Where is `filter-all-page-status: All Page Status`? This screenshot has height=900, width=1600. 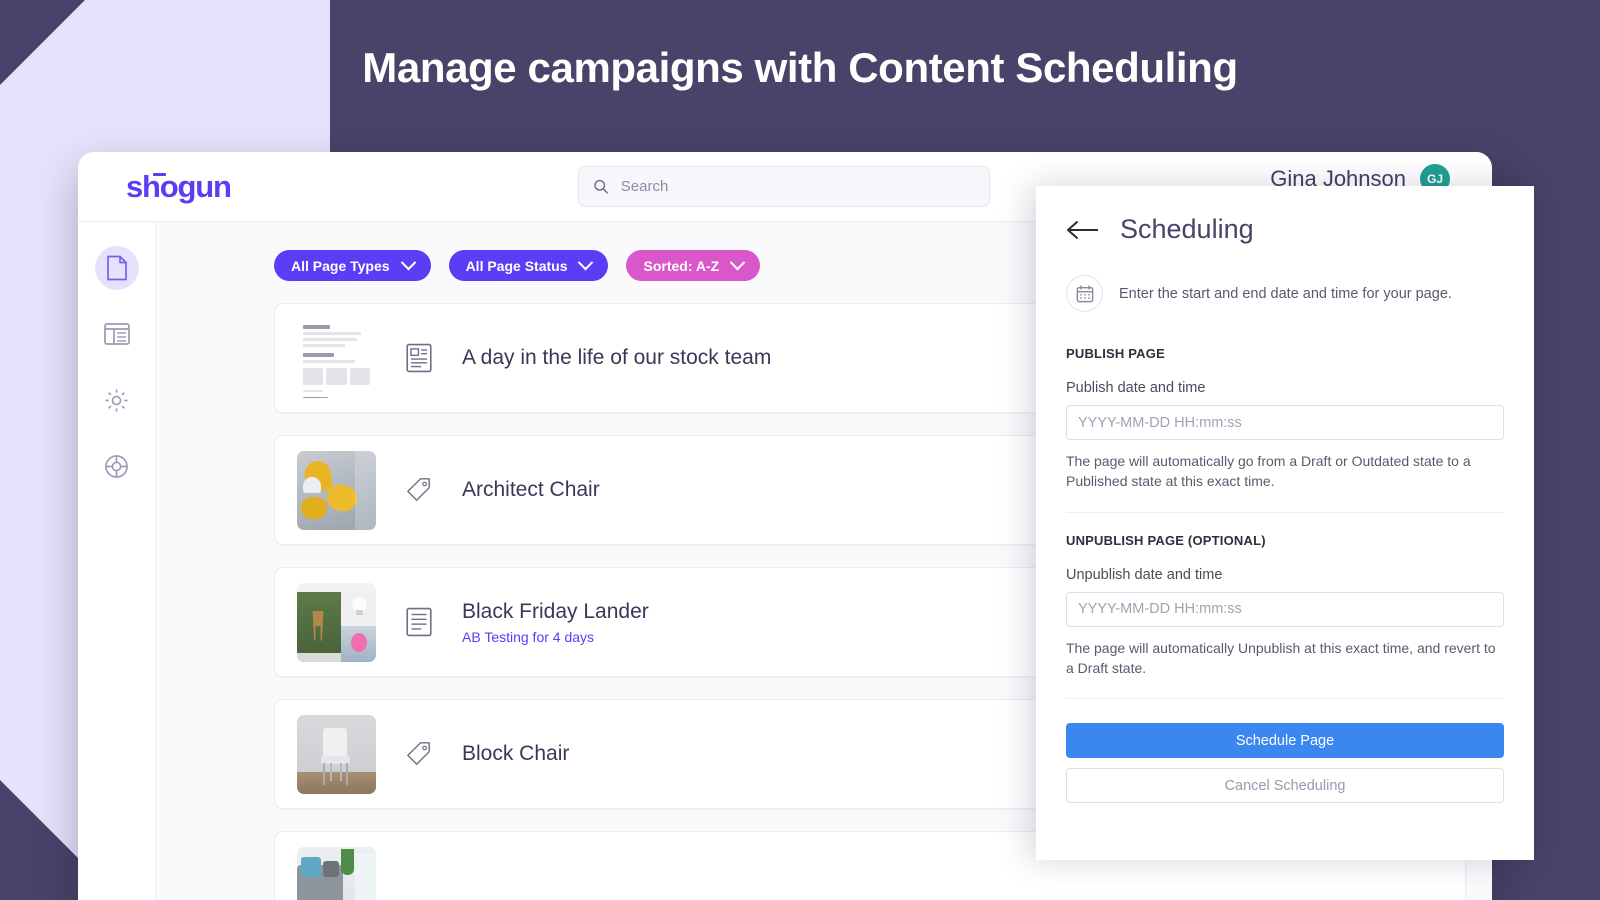 filter-all-page-status: All Page Status is located at coordinates (528, 265).